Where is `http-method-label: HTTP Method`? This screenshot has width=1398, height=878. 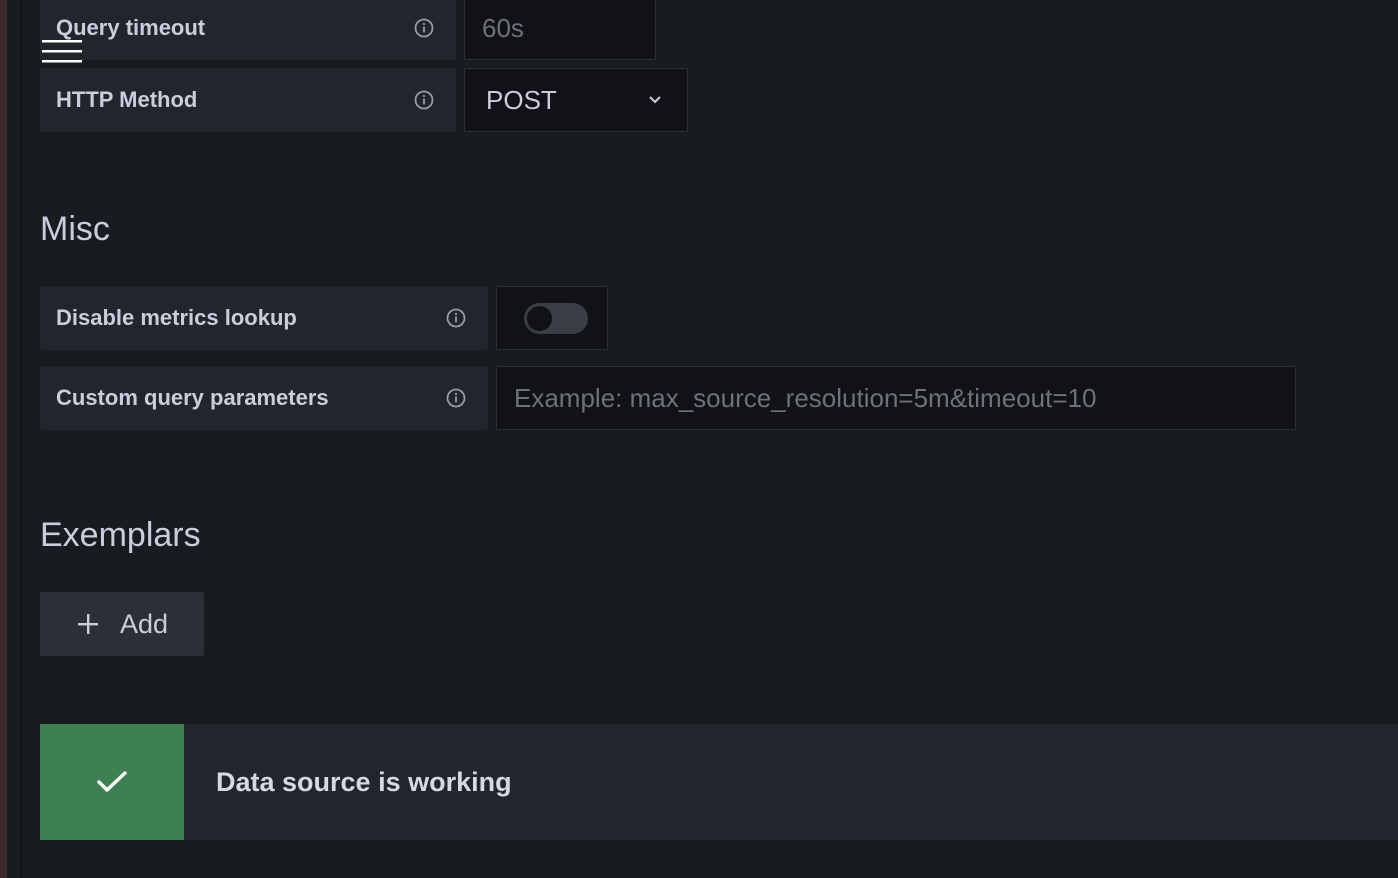
http-method-label: HTTP Method is located at coordinates (127, 99).